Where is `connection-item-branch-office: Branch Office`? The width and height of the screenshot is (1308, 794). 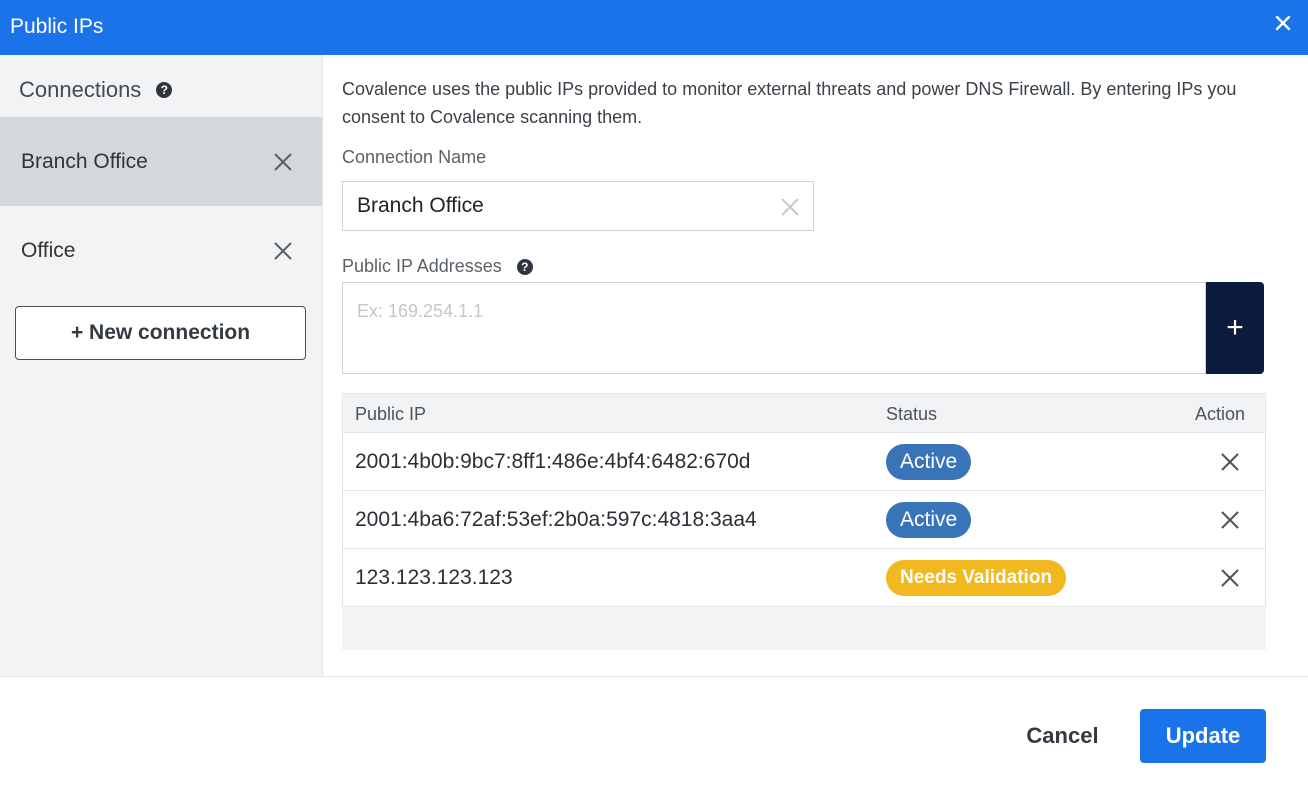
connection-item-branch-office: Branch Office is located at coordinates (161, 161).